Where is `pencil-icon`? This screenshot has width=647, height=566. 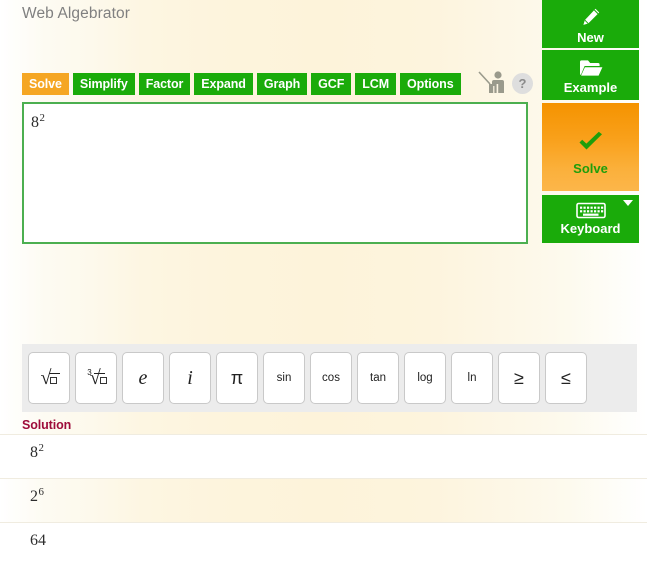
pencil-icon is located at coordinates (590, 18).